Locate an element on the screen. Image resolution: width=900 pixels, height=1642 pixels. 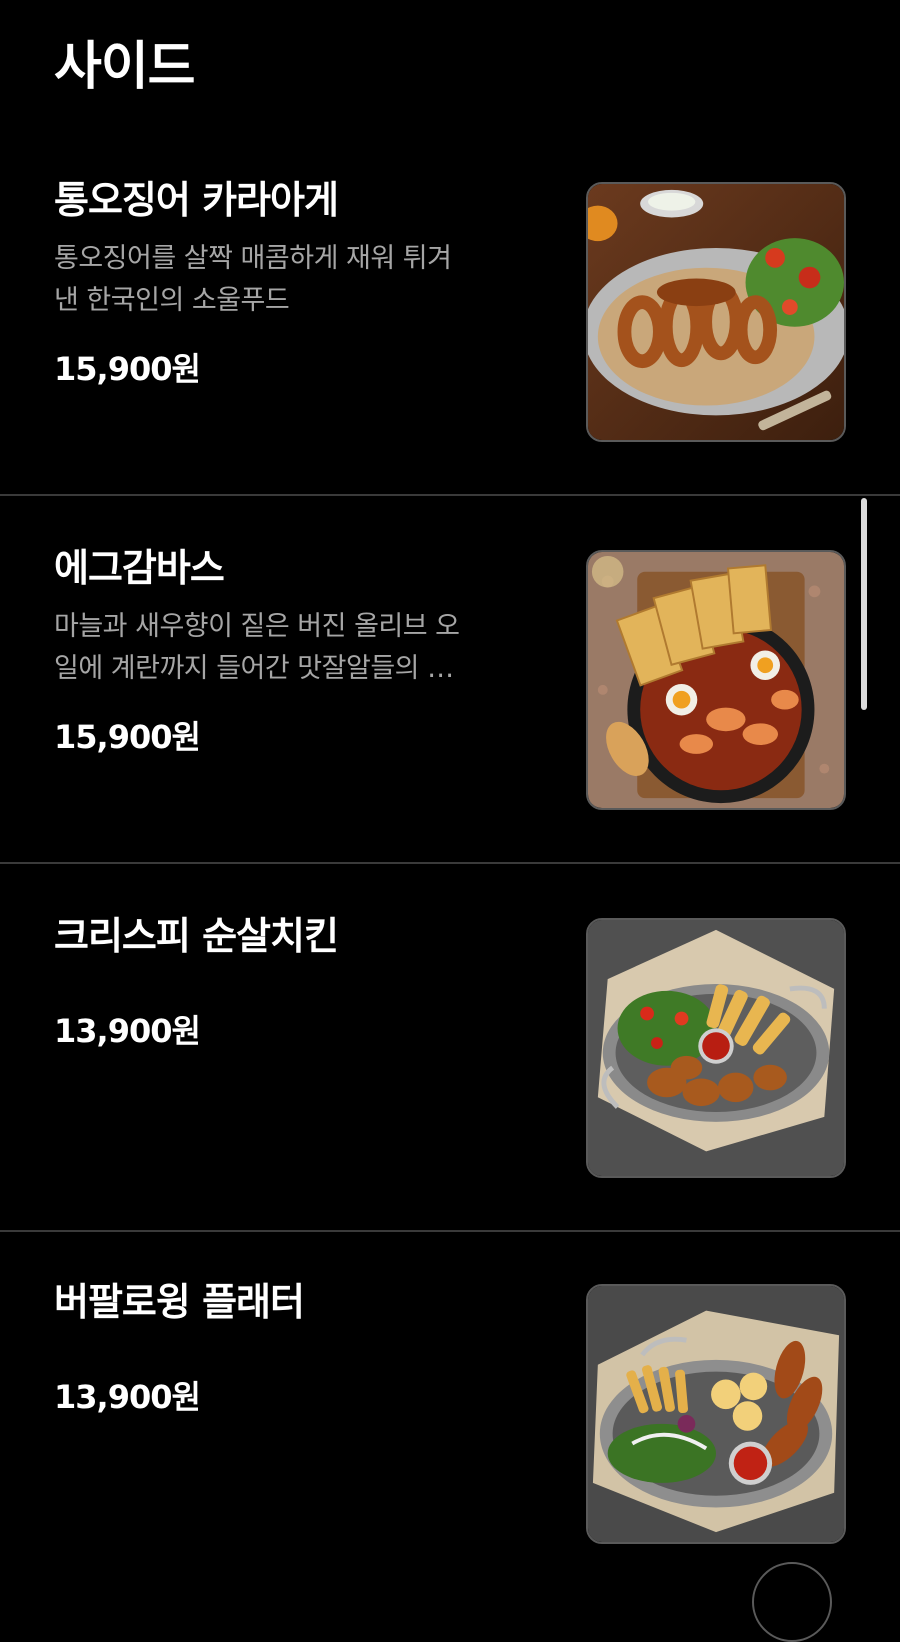
crispy-boneless-chicken-image is located at coordinates (716, 1048).